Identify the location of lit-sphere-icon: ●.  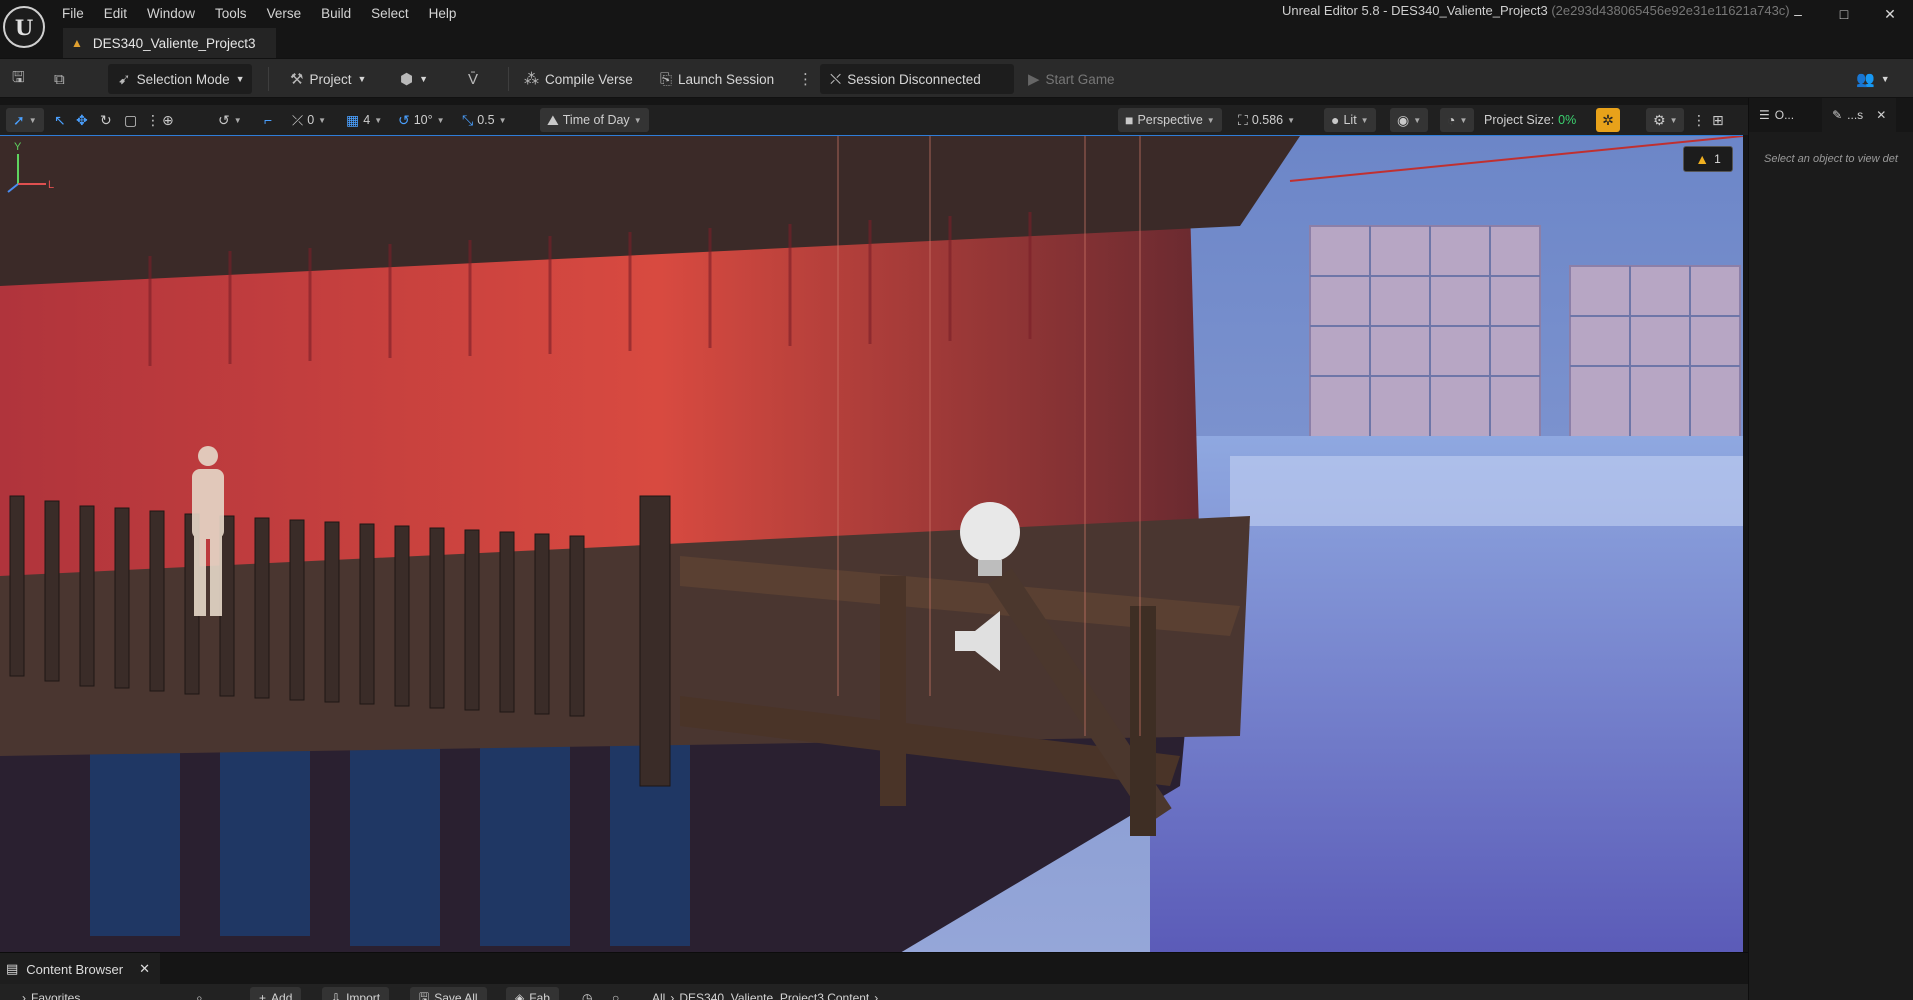
(1335, 120).